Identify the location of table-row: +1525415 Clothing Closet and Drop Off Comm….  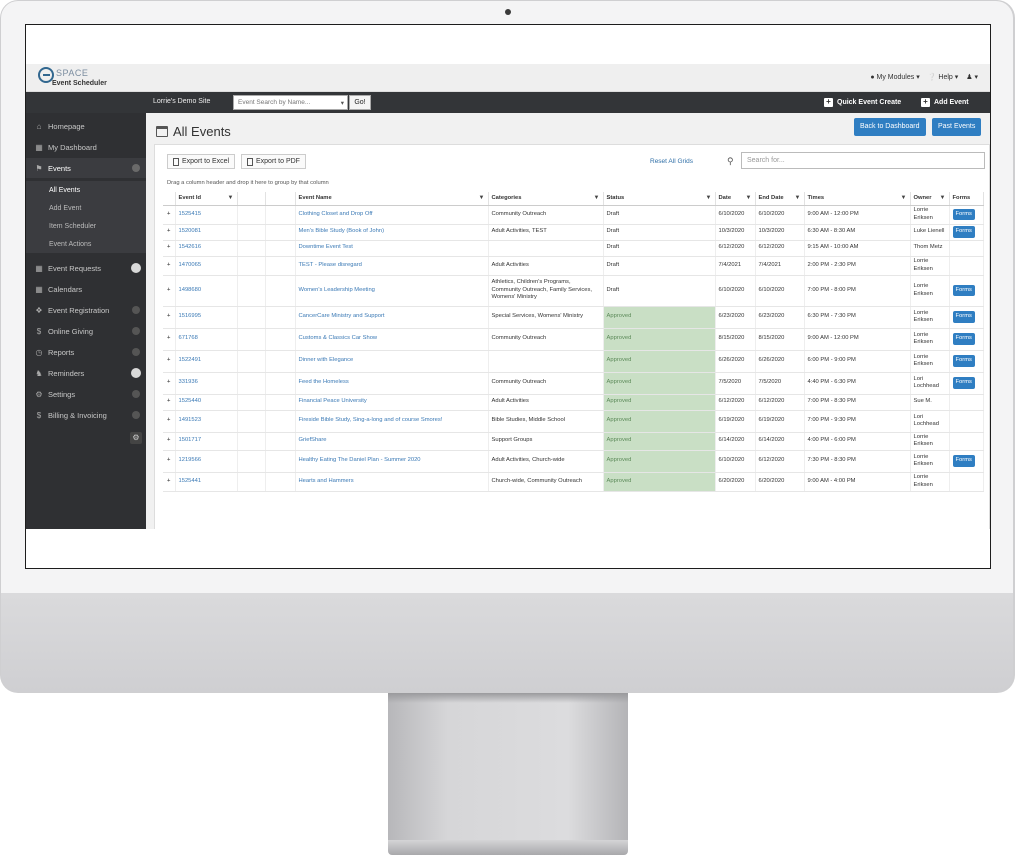
(573, 215).